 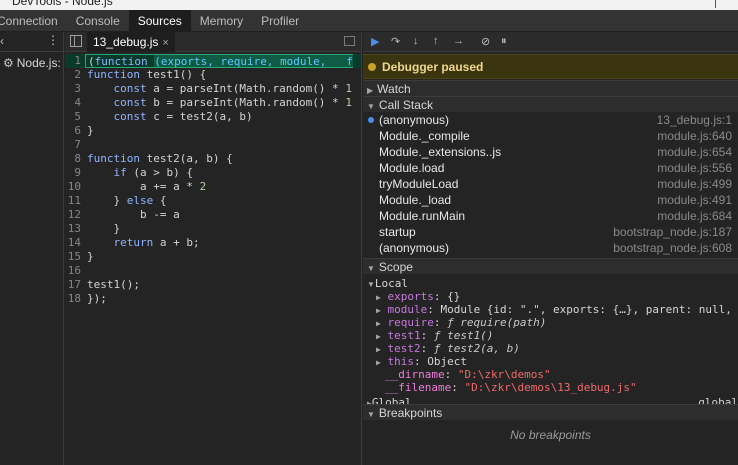 What do you see at coordinates (39, 63) in the screenshot?
I see `navigator-item-label: Node.js: f` at bounding box center [39, 63].